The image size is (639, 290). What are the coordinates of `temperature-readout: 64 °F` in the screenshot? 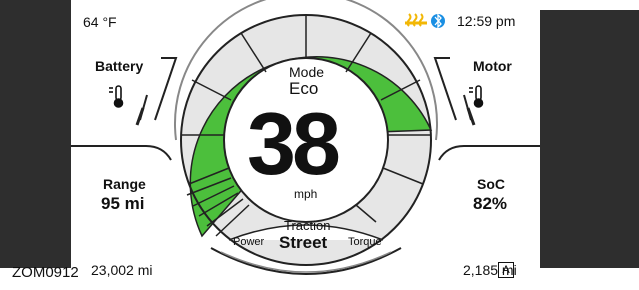 It's located at (100, 22).